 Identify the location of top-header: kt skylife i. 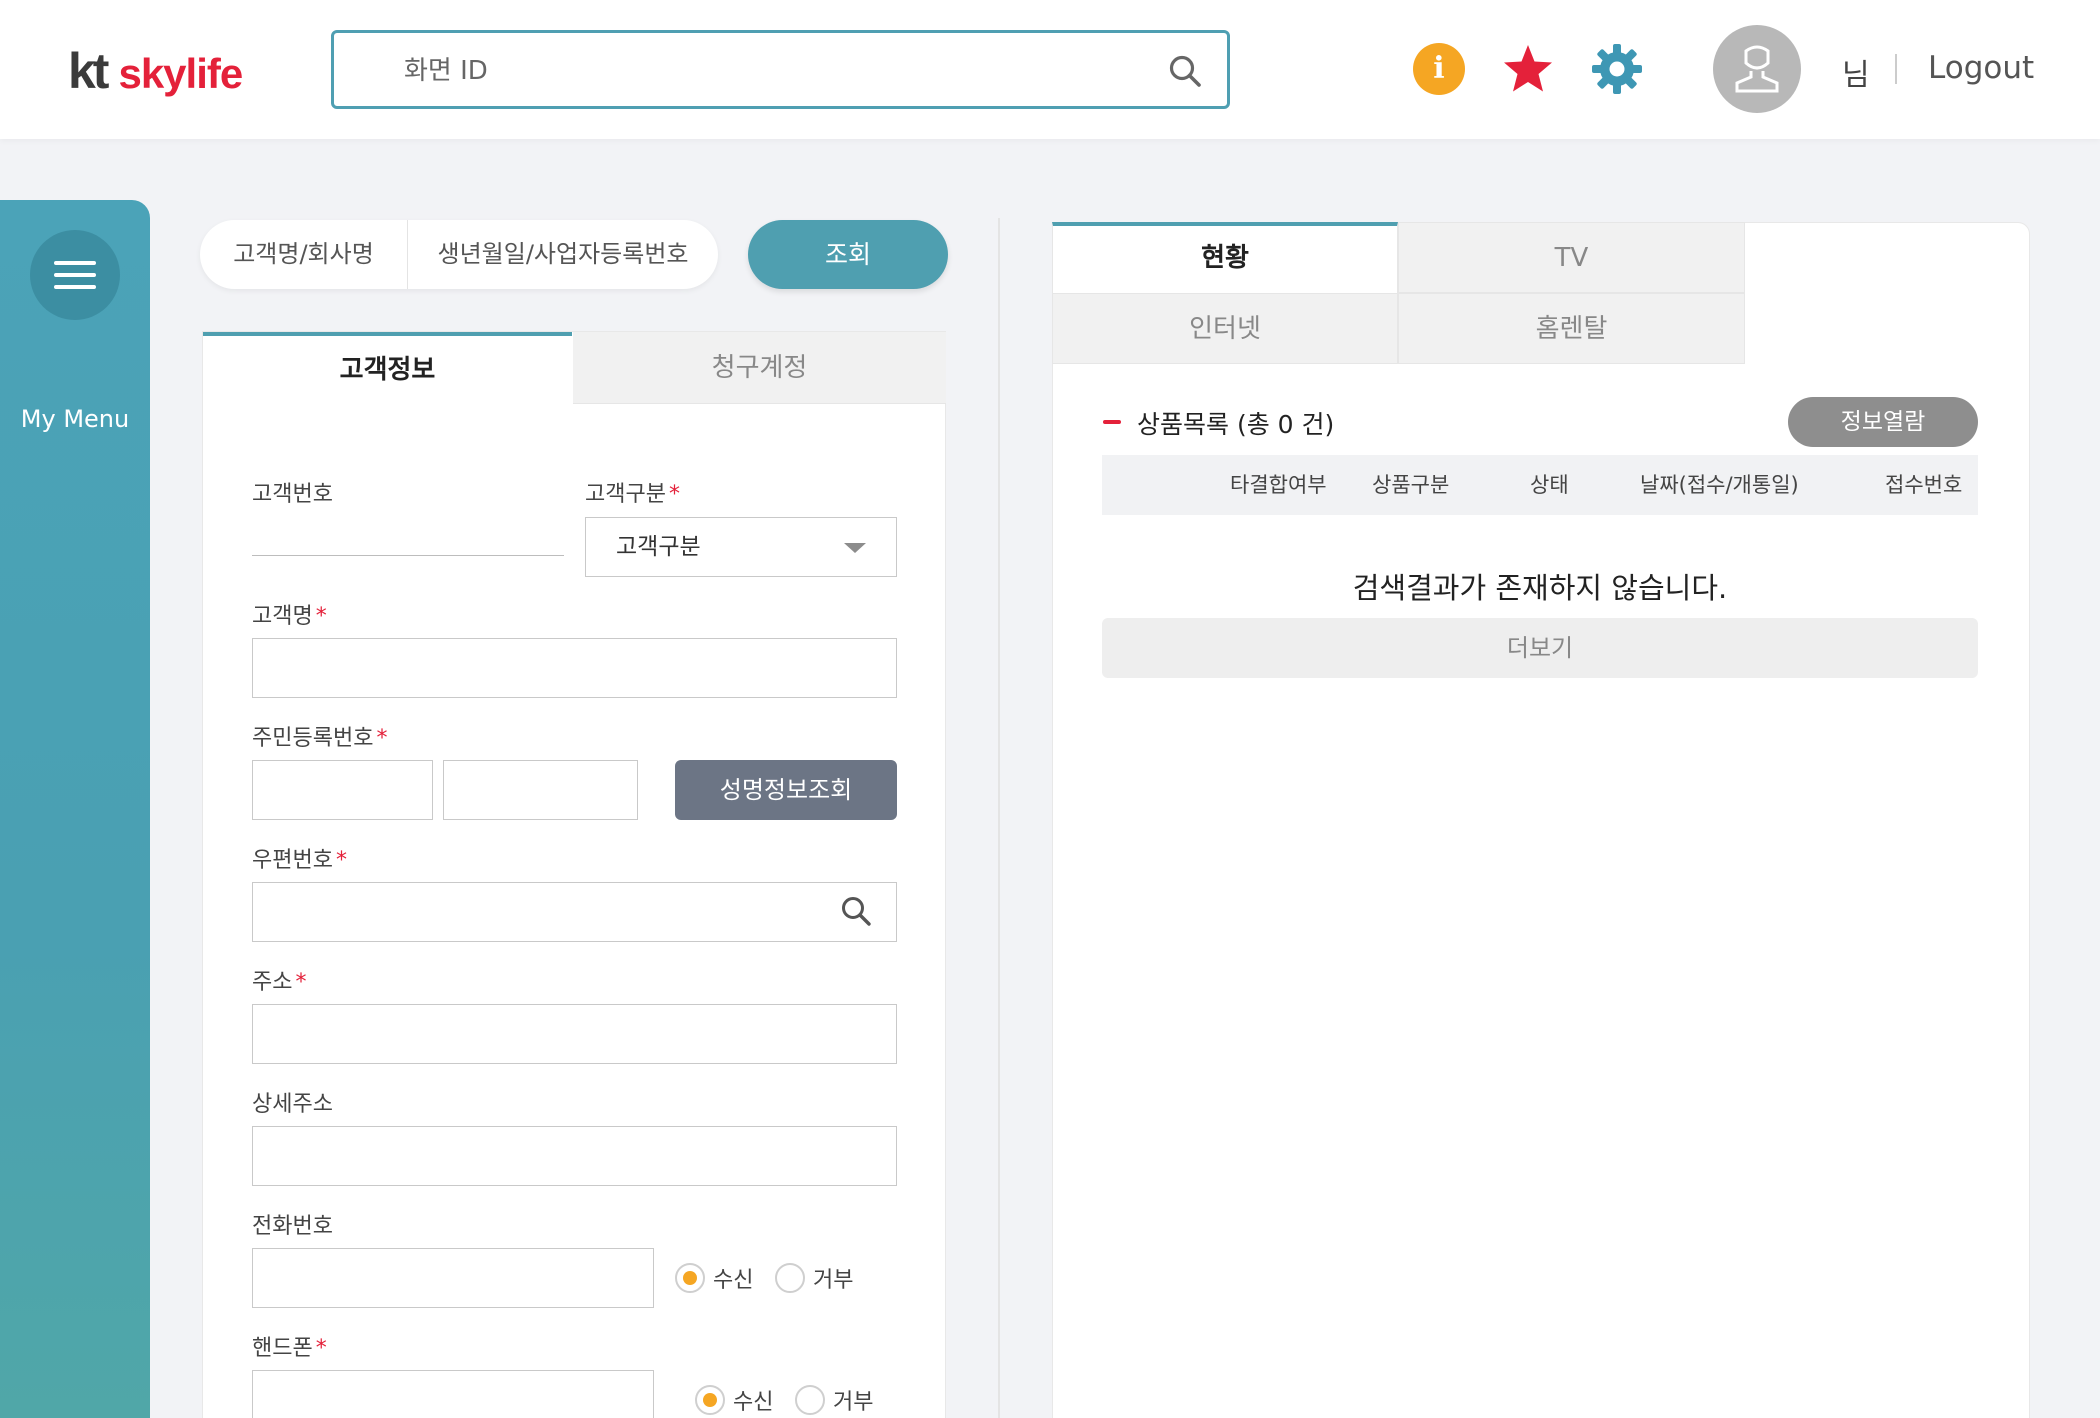
(1050, 69).